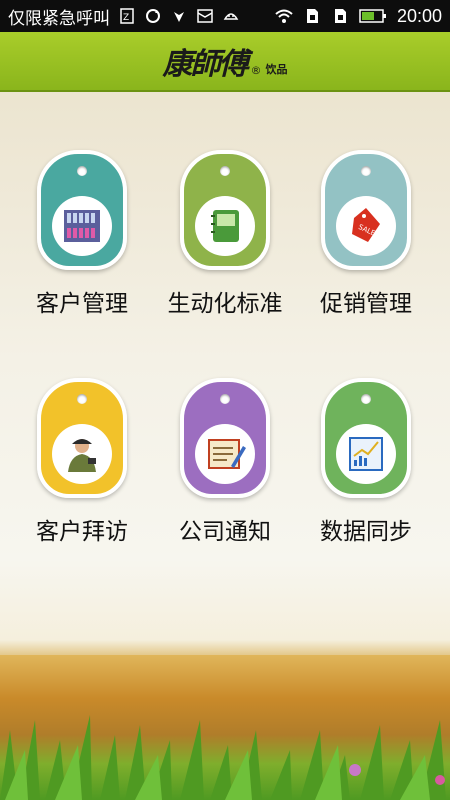 The image size is (450, 800). I want to click on menu-label: 生动化标准, so click(225, 304).